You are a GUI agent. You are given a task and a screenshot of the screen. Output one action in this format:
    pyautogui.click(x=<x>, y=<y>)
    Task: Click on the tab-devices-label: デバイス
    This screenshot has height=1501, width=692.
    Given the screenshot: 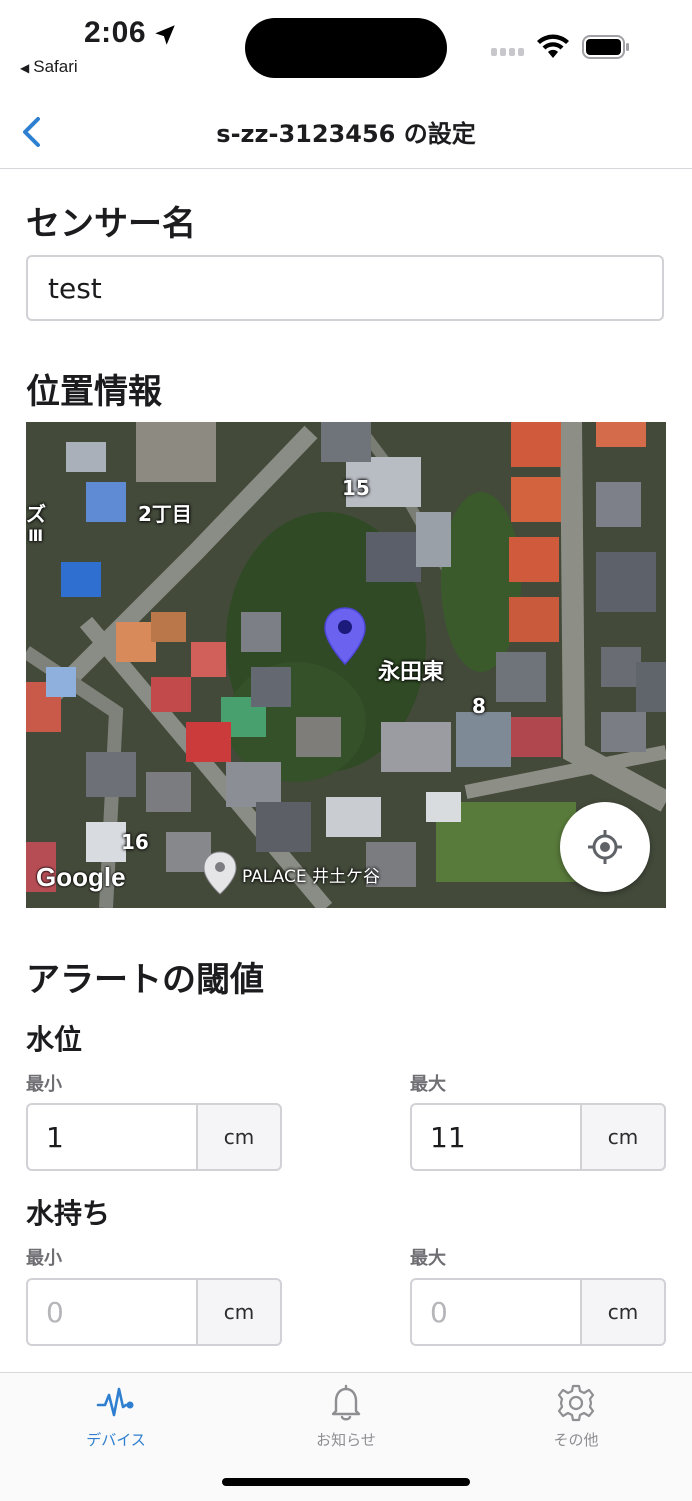 What is the action you would take?
    pyautogui.click(x=116, y=1440)
    